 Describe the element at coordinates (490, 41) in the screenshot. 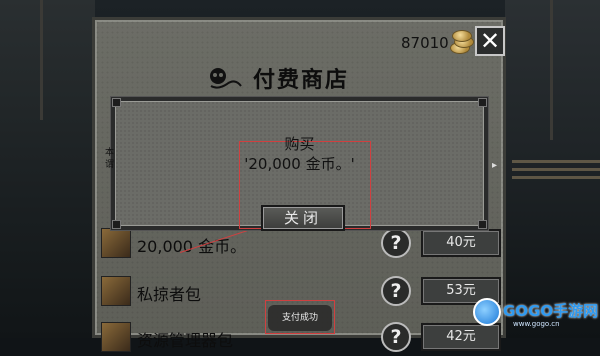

I see `close-shop-button: ✕` at that location.